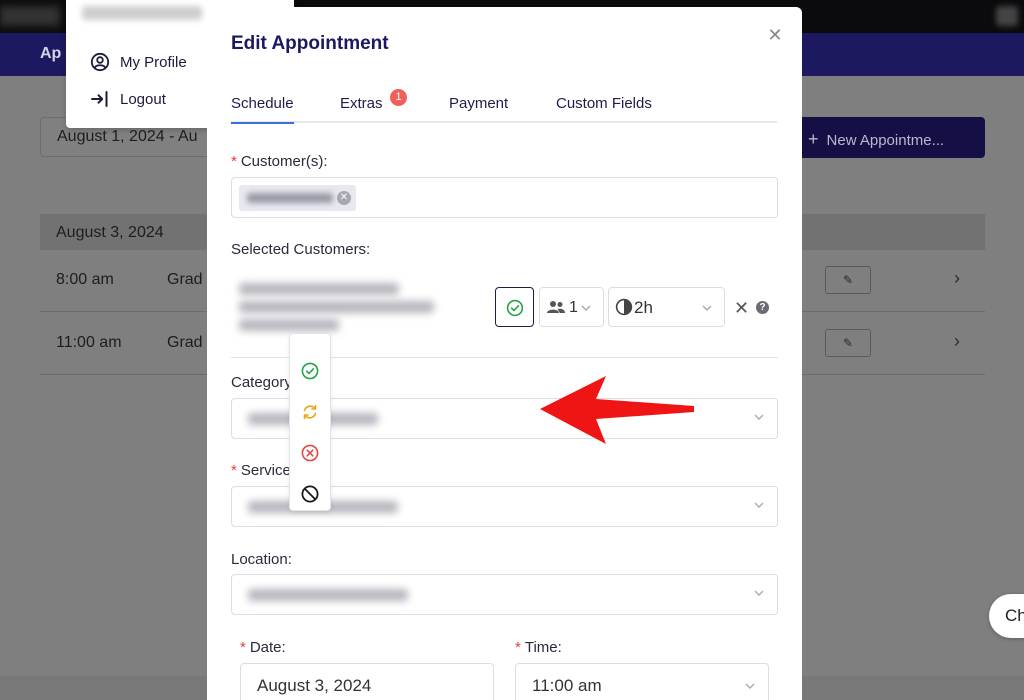 The image size is (1024, 700). What do you see at coordinates (617, 410) in the screenshot?
I see `annotation-arrow-icon` at bounding box center [617, 410].